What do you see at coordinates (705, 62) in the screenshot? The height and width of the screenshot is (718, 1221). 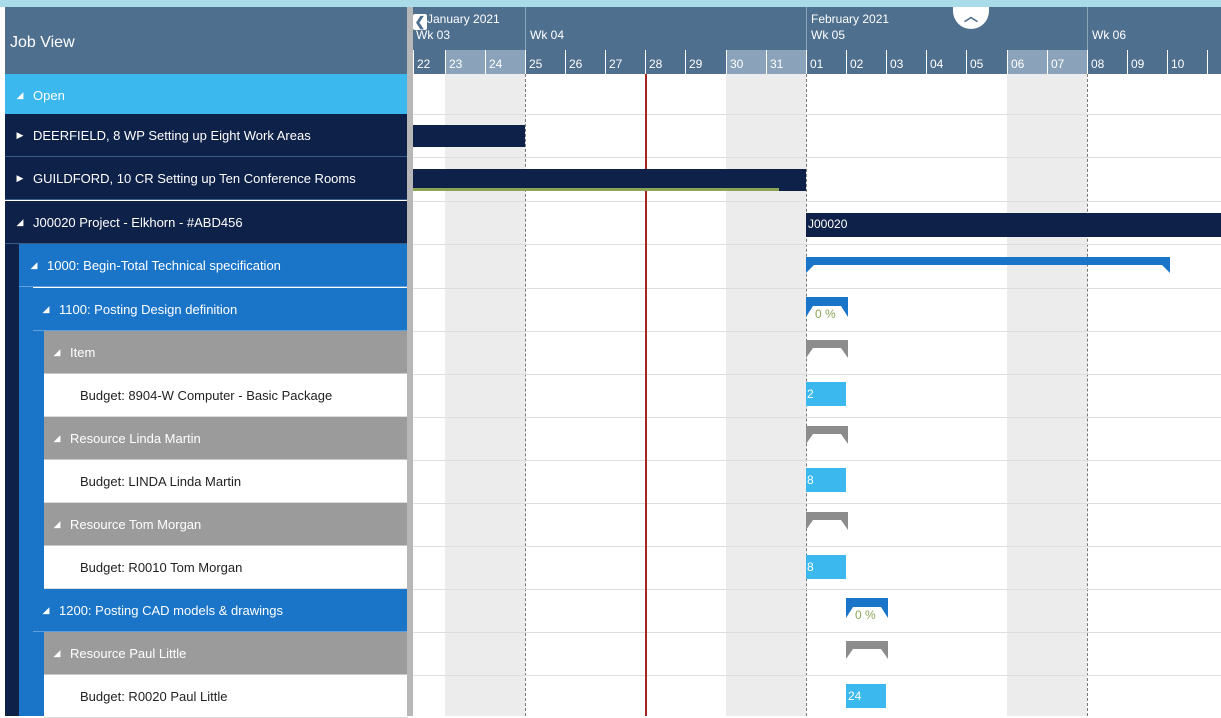 I see `day-cell: 29` at bounding box center [705, 62].